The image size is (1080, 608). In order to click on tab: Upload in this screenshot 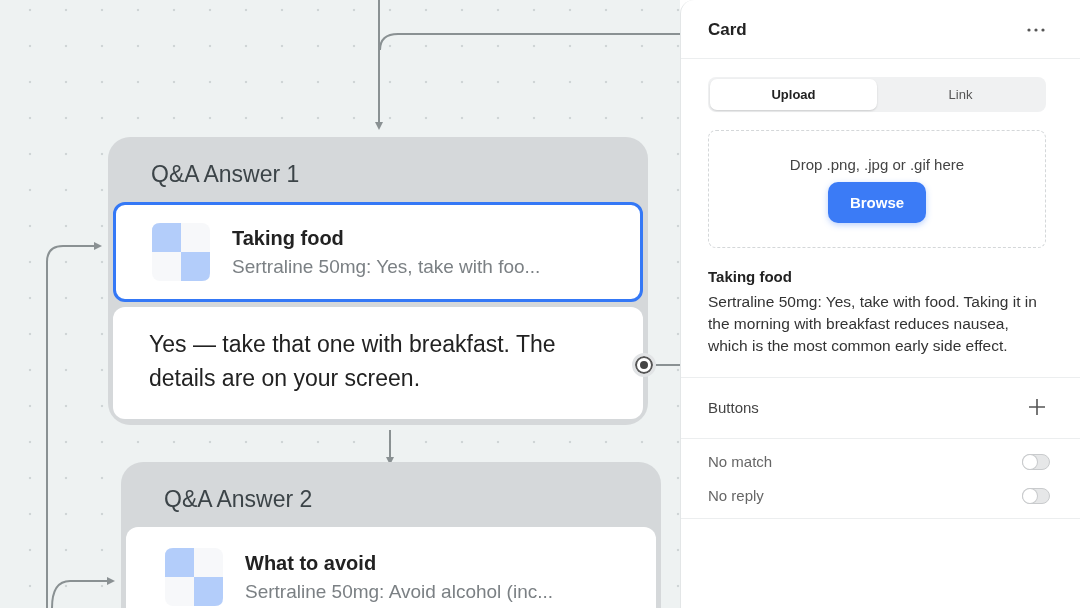, I will do `click(793, 94)`.